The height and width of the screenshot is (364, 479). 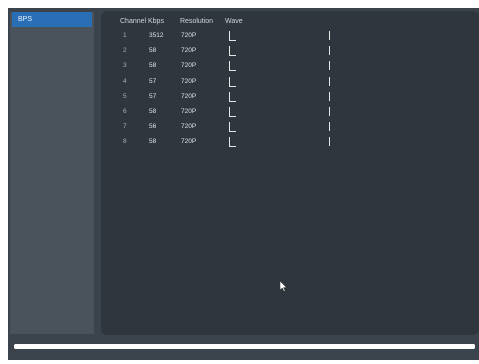 I want to click on channel-cell: 4, so click(x=125, y=81).